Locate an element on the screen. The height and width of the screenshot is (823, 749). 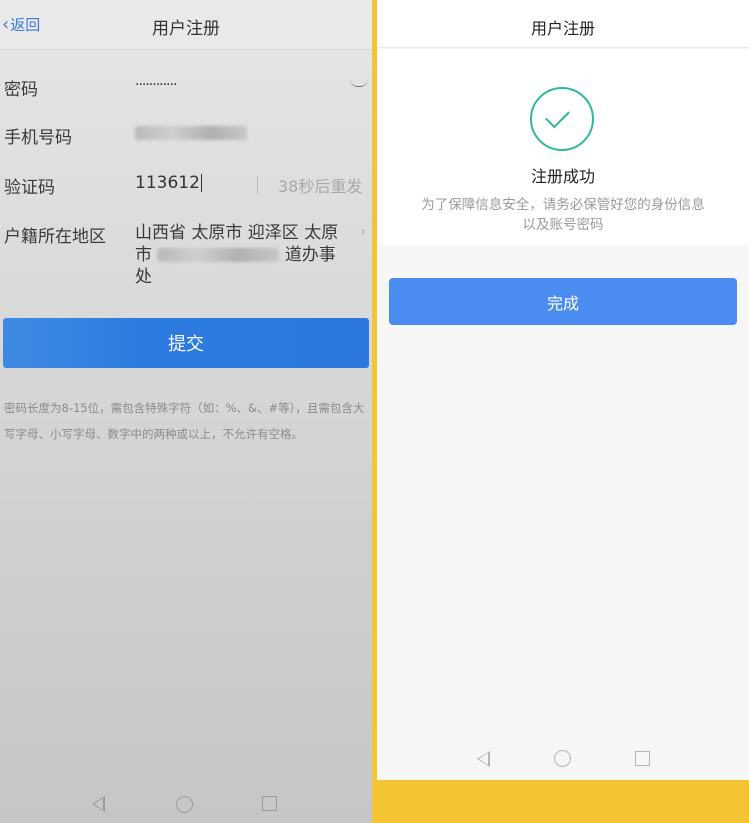
left-system-nav-bar is located at coordinates (186, 805).